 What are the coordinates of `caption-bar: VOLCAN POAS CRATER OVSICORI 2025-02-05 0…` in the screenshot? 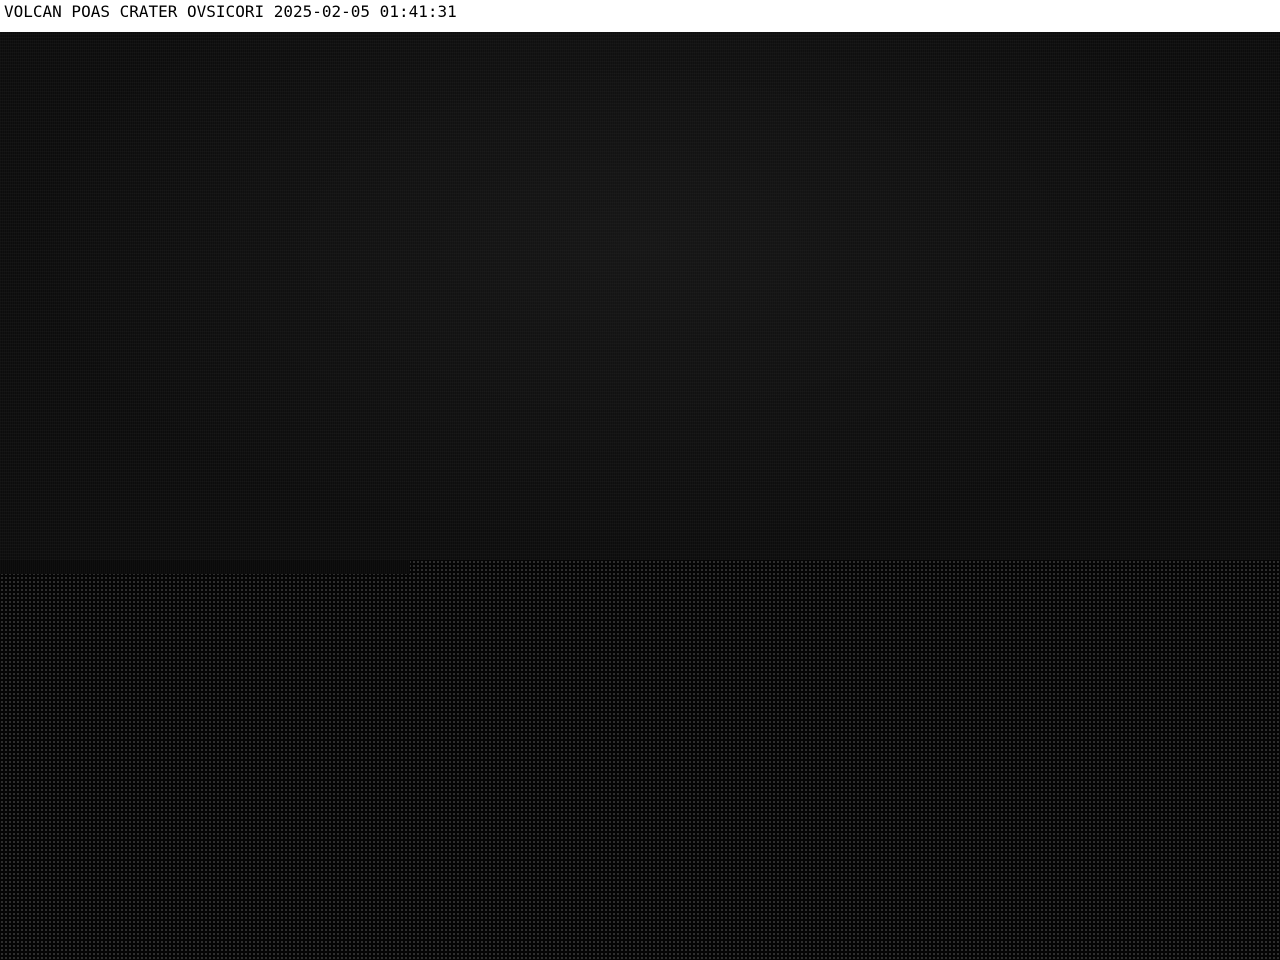 It's located at (640, 16).